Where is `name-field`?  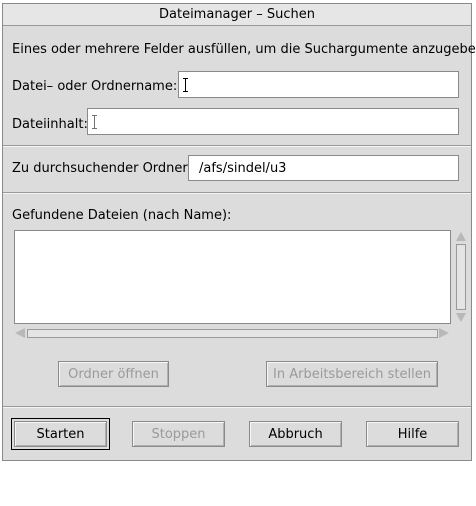 name-field is located at coordinates (318, 84).